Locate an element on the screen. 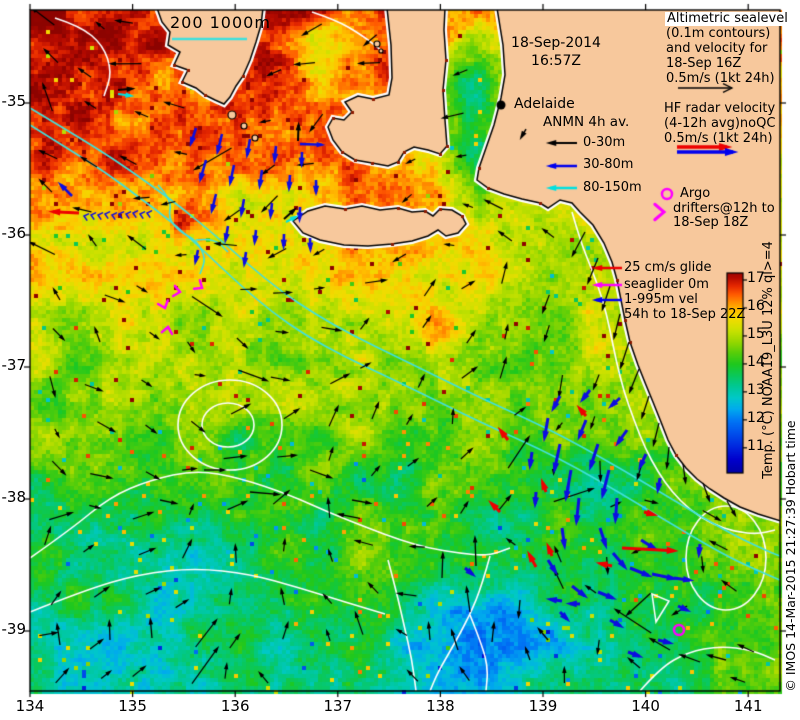 This screenshot has width=800, height=720. anmn-legend-title: ANMN 4h av. is located at coordinates (586, 122).